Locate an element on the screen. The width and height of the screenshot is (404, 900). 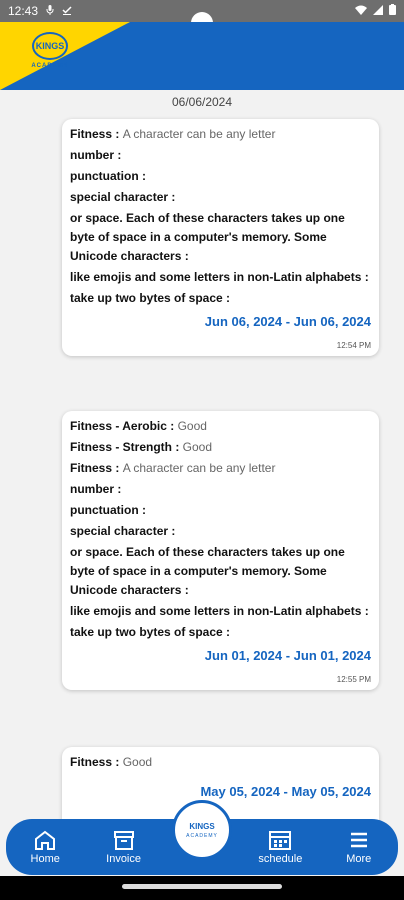
battery-icon is located at coordinates (392, 11).